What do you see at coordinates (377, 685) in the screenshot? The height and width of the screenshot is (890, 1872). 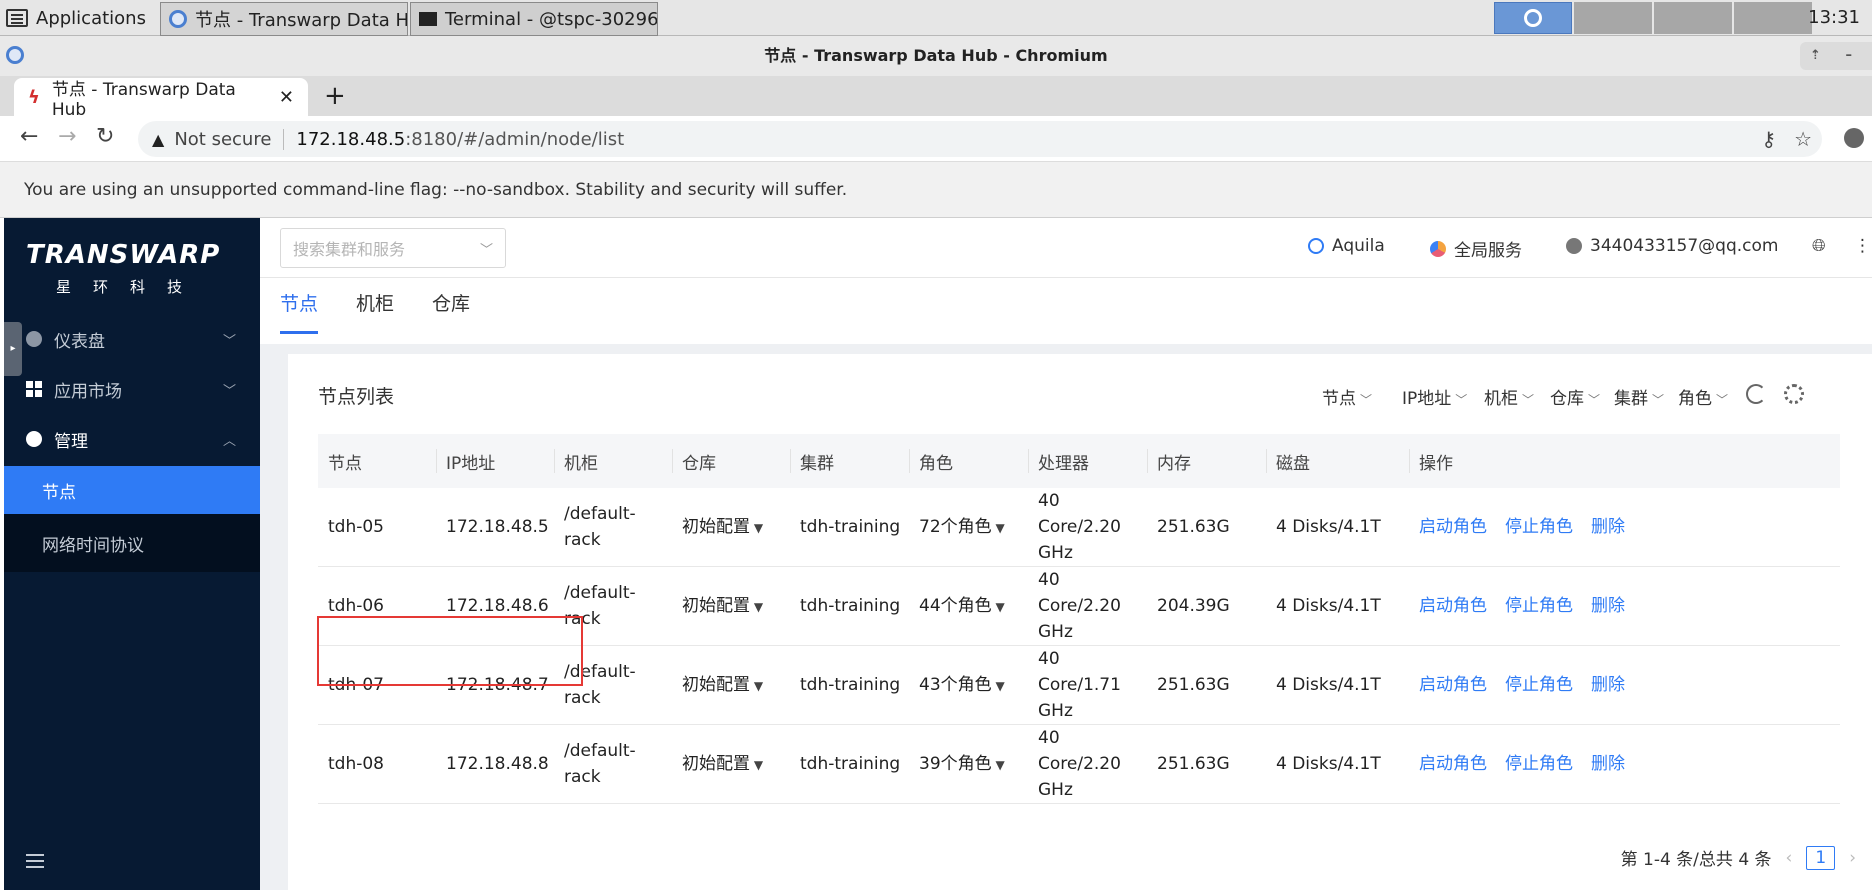 I see `cell-node: tdh-07` at bounding box center [377, 685].